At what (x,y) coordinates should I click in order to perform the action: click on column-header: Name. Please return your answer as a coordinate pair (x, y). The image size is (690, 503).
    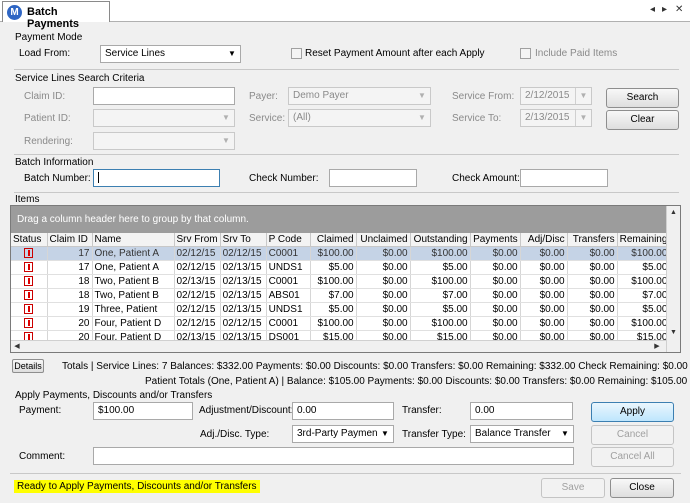
    Looking at the image, I should click on (133, 240).